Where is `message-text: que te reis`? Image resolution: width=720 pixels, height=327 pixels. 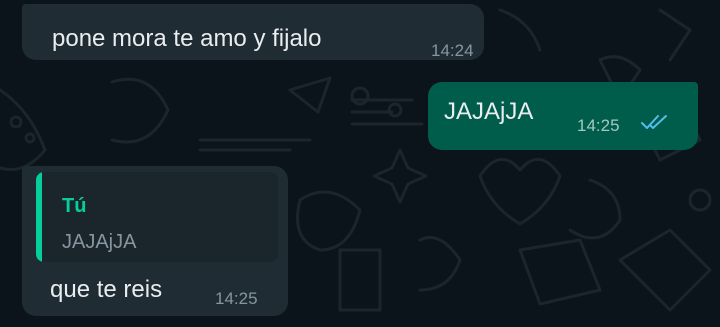 message-text: que te reis is located at coordinates (106, 289).